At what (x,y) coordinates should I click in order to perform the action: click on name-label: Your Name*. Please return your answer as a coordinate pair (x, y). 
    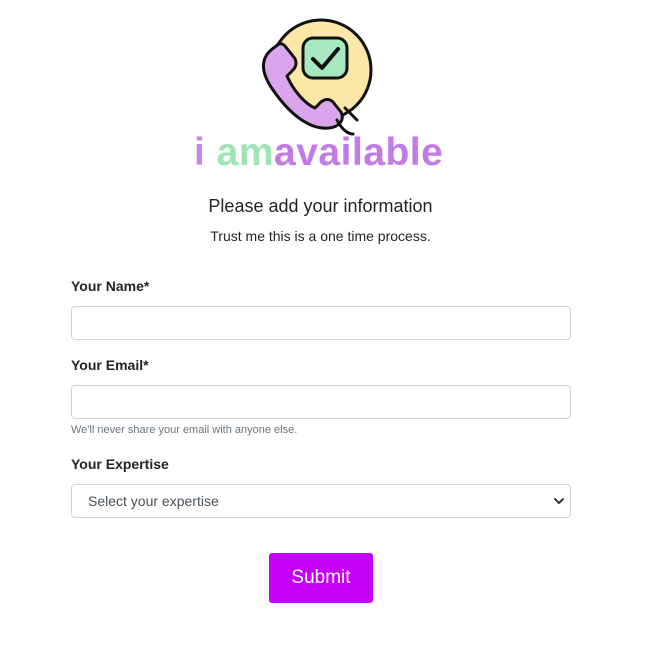
    Looking at the image, I should click on (110, 286).